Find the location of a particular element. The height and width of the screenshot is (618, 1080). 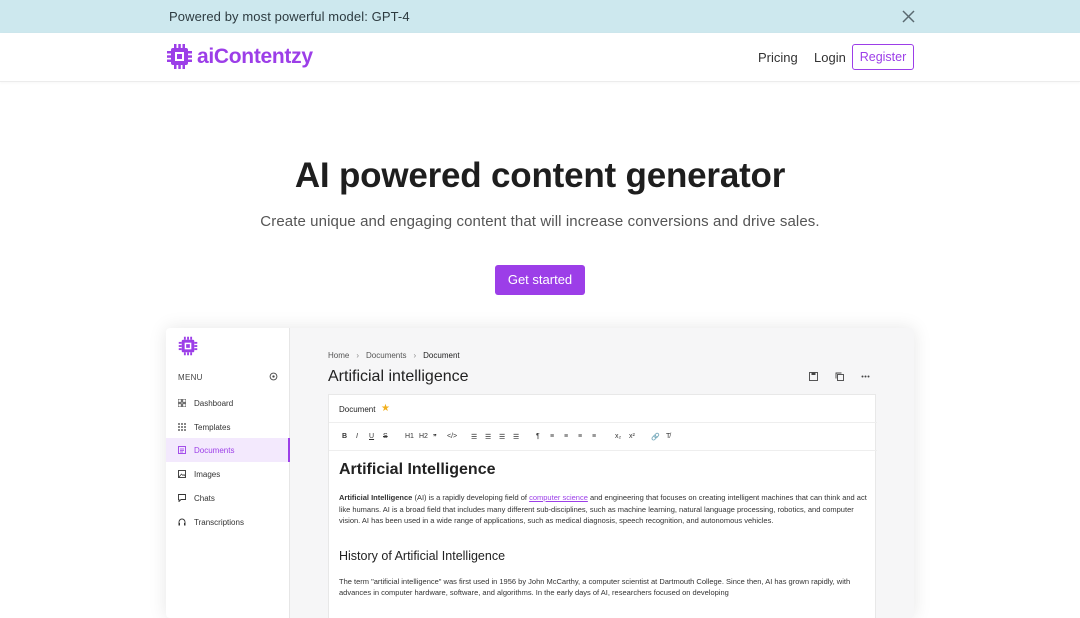

outdent-button: ☰ is located at coordinates (516, 437).